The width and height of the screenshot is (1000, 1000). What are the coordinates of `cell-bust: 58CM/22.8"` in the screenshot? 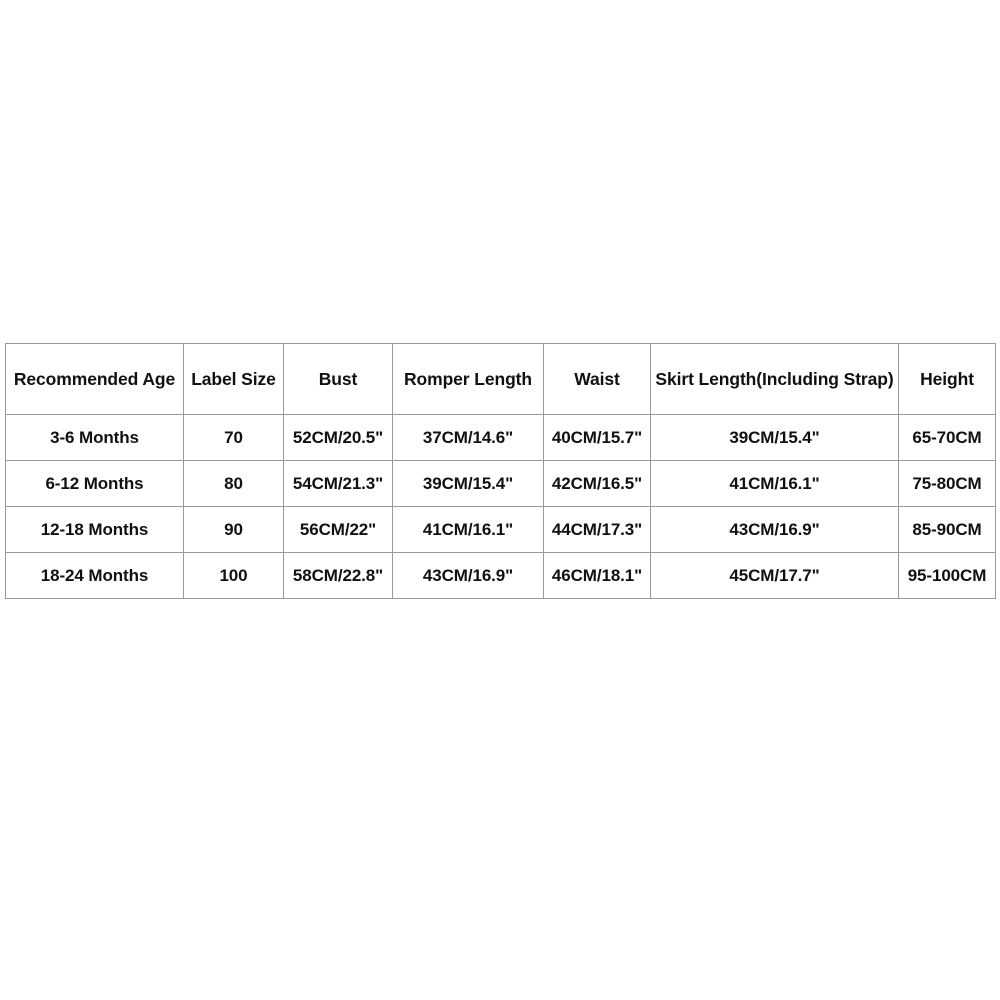 It's located at (338, 575).